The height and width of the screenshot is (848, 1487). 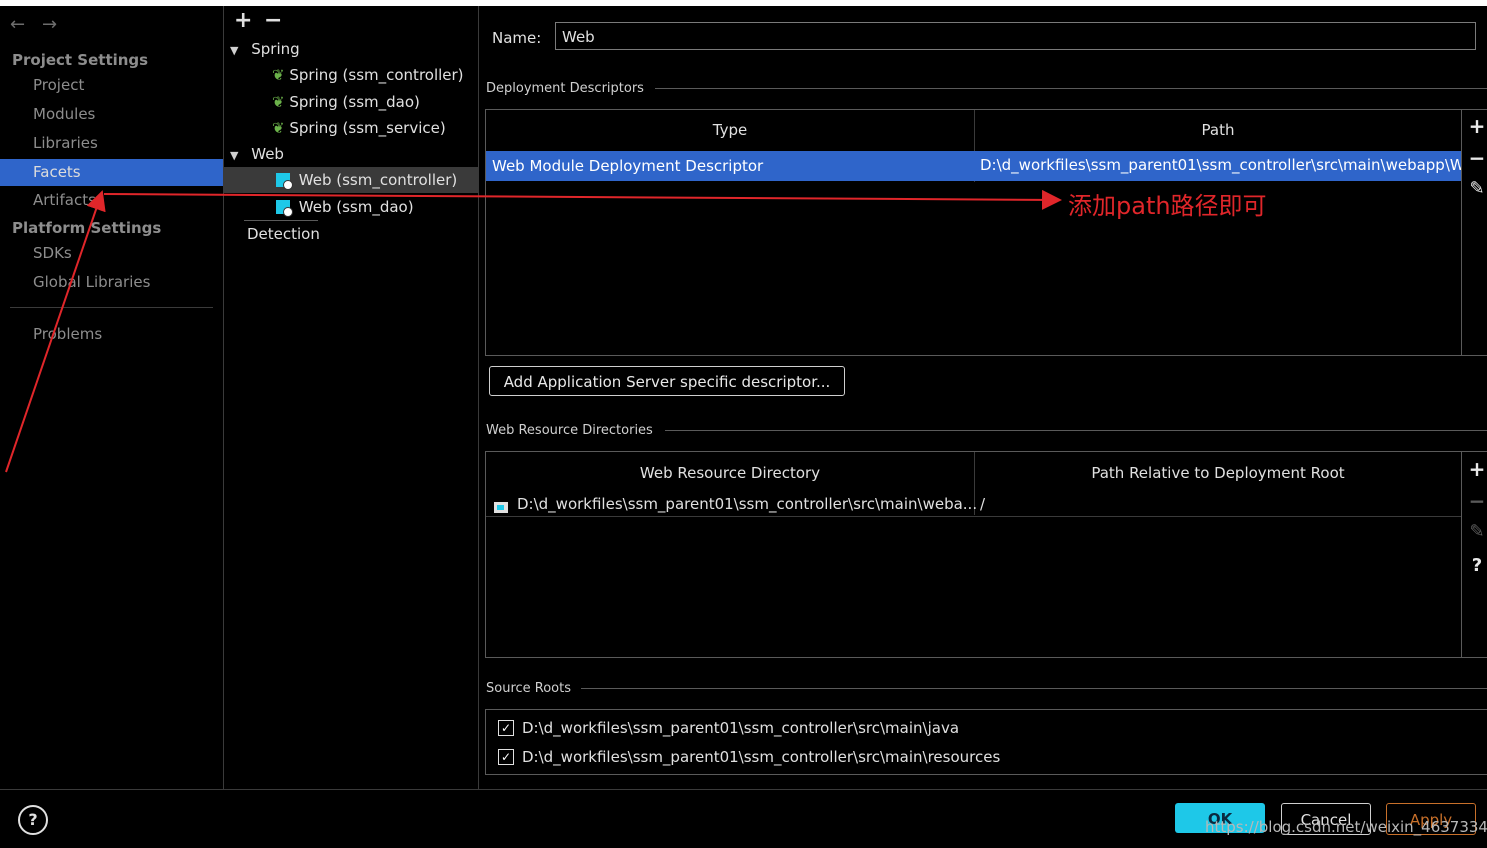 I want to click on annotation-arrow-up, so click(x=55, y=331).